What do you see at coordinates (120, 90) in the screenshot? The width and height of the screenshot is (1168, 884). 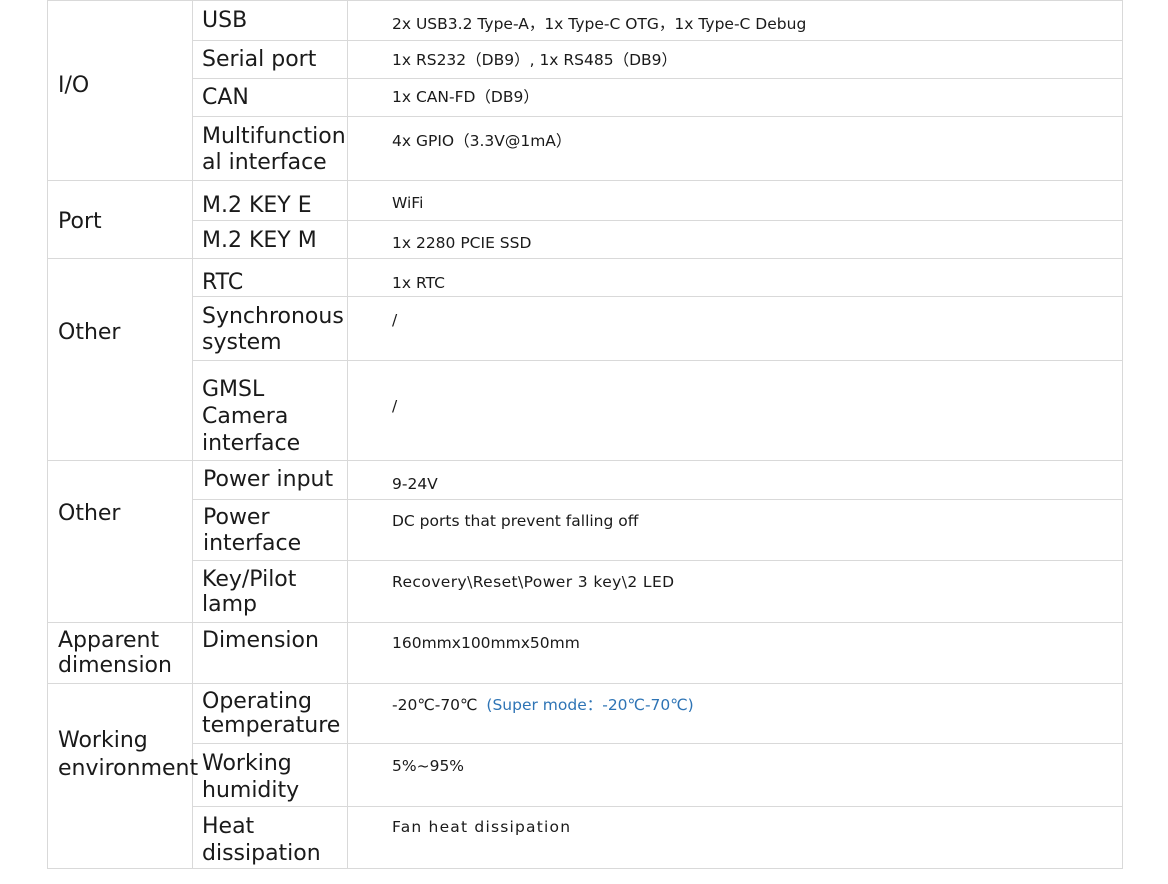 I see `category-cell: I/O` at bounding box center [120, 90].